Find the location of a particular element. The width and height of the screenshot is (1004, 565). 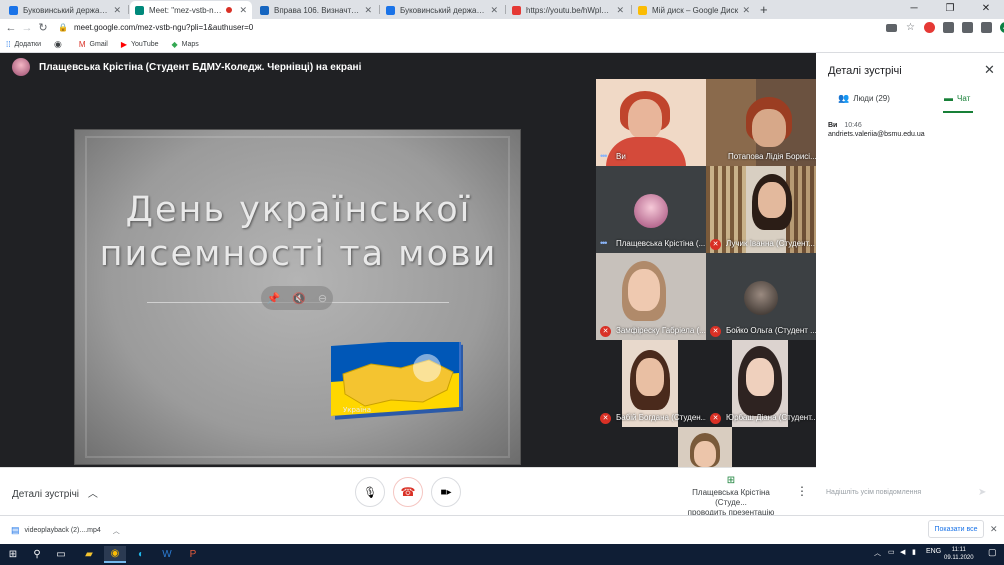

browser-tab: Вправа 106. Визначте рід подан... ✕ is located at coordinates (316, 10).